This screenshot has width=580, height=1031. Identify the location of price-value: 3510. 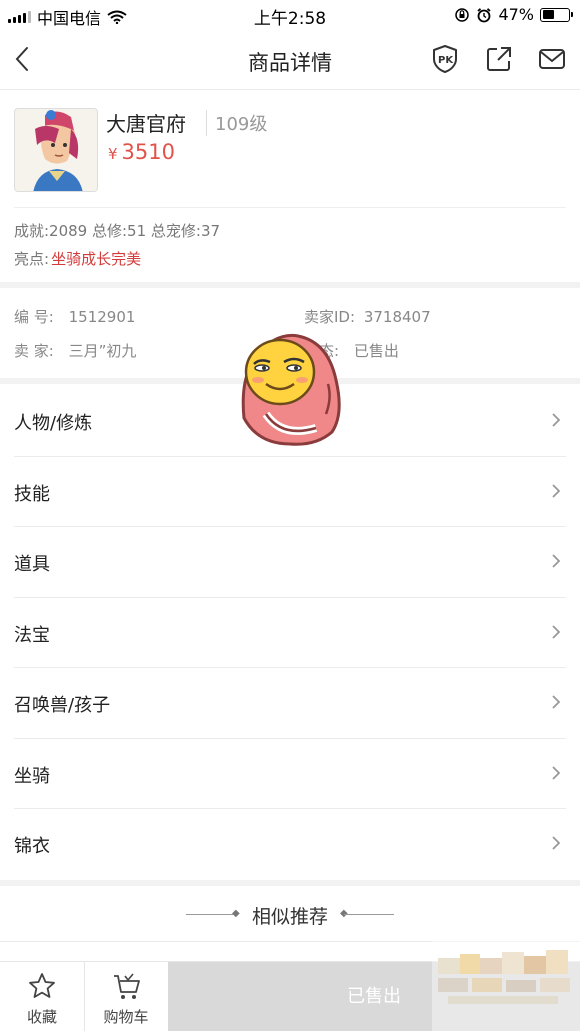
(148, 152).